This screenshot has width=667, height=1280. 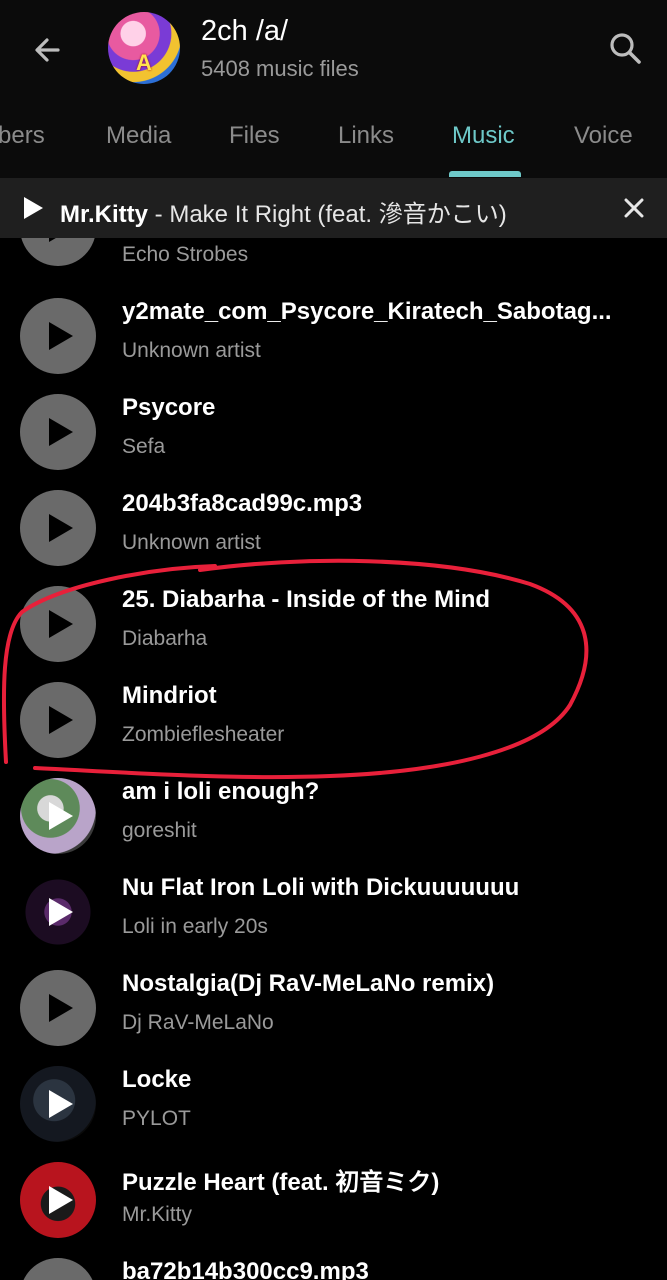 What do you see at coordinates (156, 1118) in the screenshot?
I see `track-artist: PYLOT` at bounding box center [156, 1118].